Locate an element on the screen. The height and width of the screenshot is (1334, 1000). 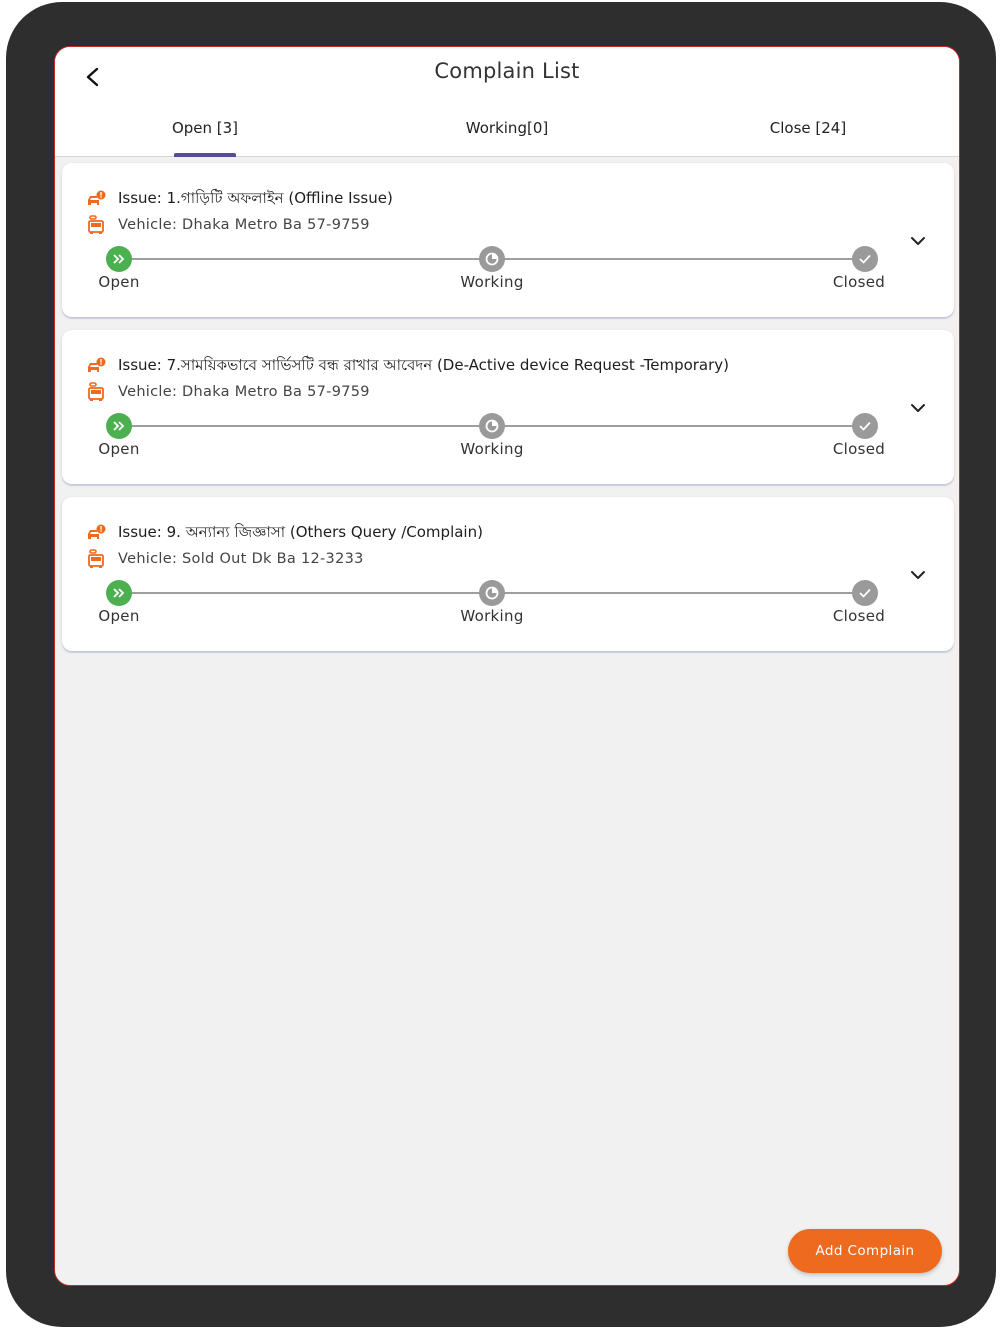
tab-close-label: Close [24] is located at coordinates (808, 128).